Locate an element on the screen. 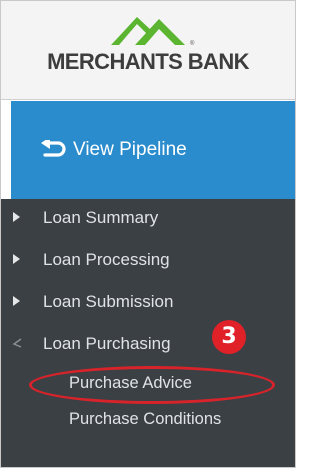  sub-item-label: Purchase Conditions is located at coordinates (145, 419).